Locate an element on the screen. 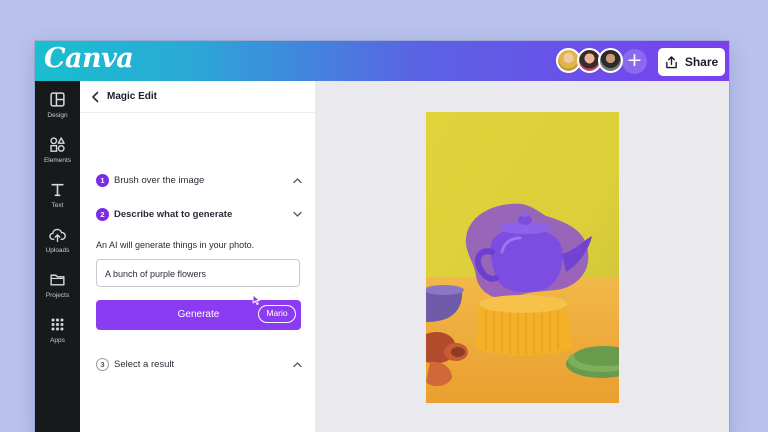 The image size is (768, 432). share-icon is located at coordinates (671, 61).